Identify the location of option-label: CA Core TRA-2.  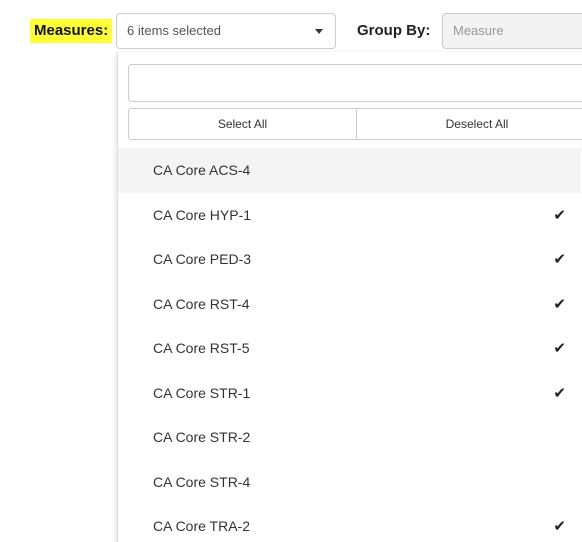
(201, 526).